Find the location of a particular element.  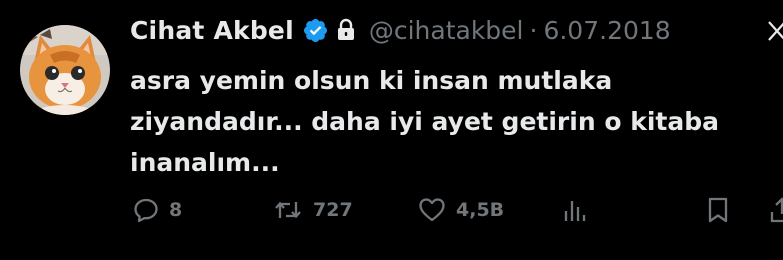

more-icon is located at coordinates (774, 31).